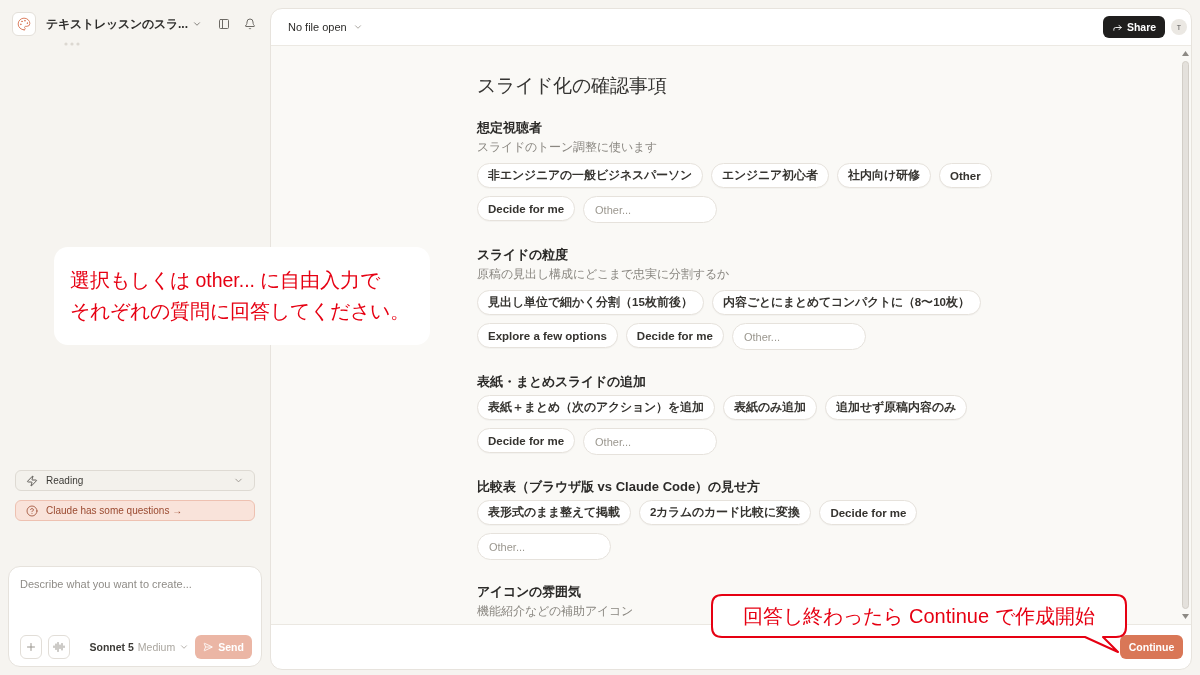 The image size is (1200, 675). Describe the element at coordinates (509, 128) in the screenshot. I see `question-title: 想定視聴者` at that location.